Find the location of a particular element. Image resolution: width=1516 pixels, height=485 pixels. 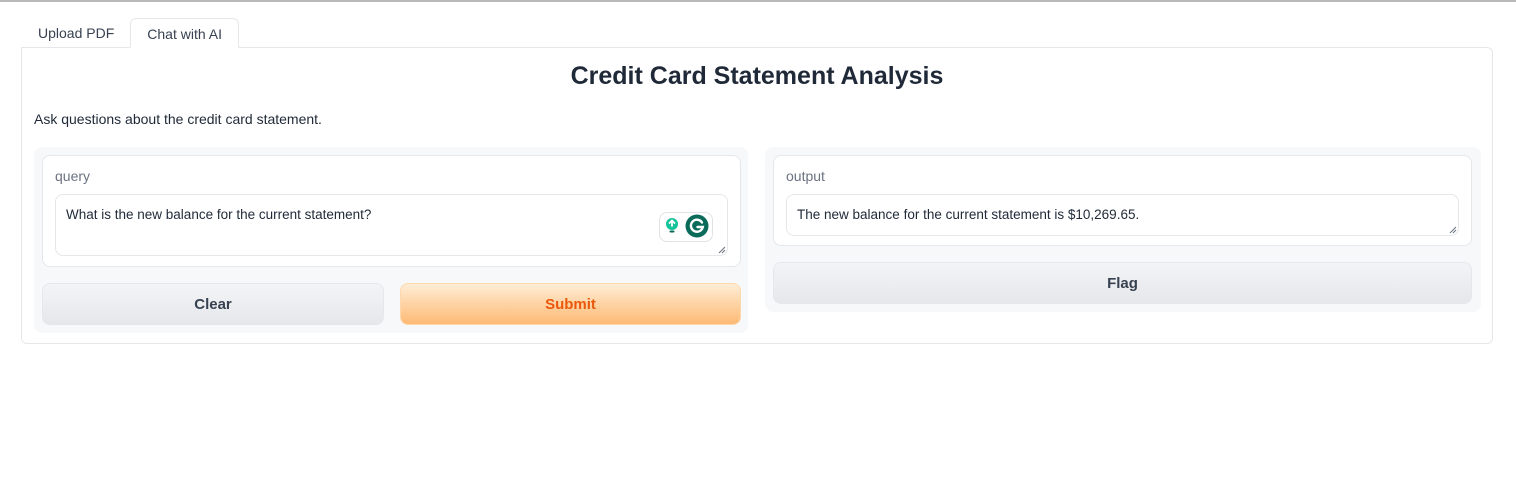

submit-button: Submit is located at coordinates (570, 304).